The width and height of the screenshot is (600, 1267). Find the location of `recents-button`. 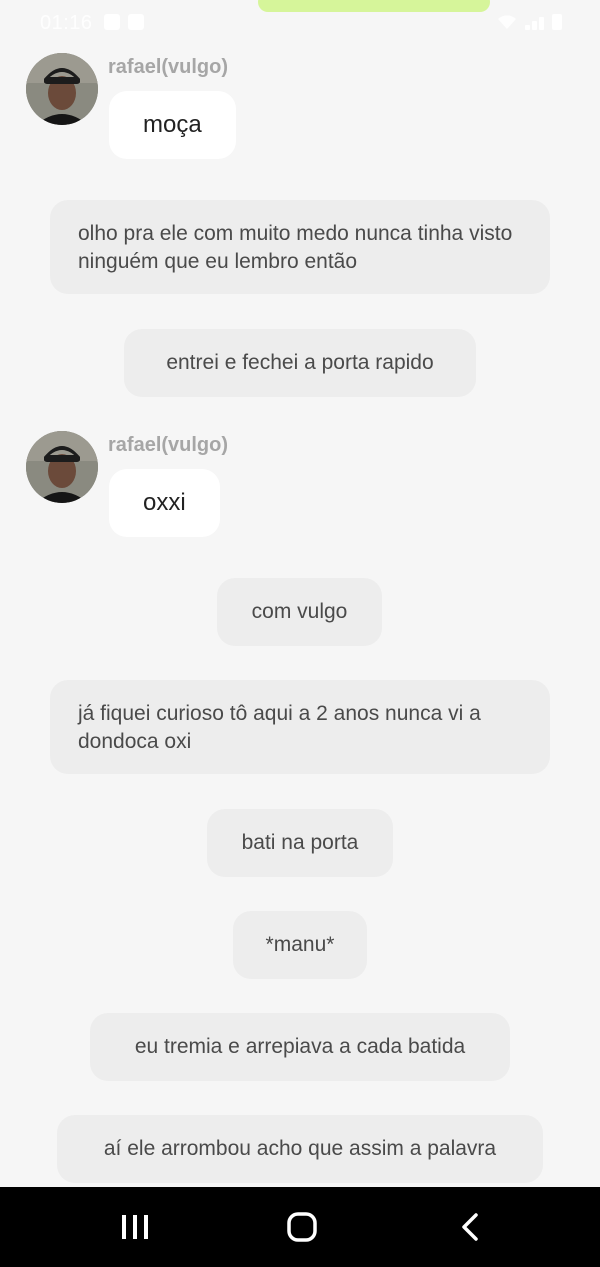

recents-button is located at coordinates (135, 1227).